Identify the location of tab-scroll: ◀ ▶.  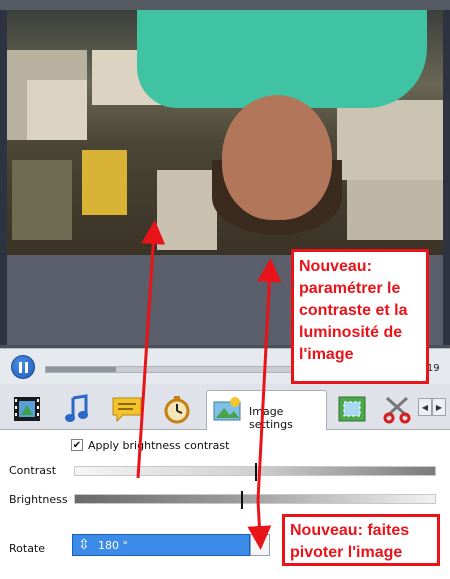
(432, 407).